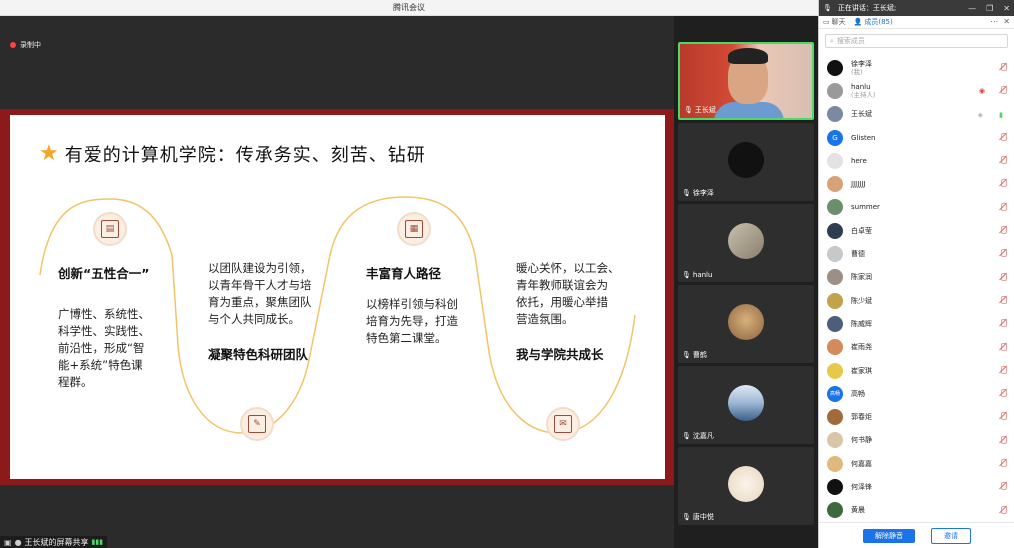  Describe the element at coordinates (746, 243) in the screenshot. I see `video-tile: 🎙 hanlu` at that location.